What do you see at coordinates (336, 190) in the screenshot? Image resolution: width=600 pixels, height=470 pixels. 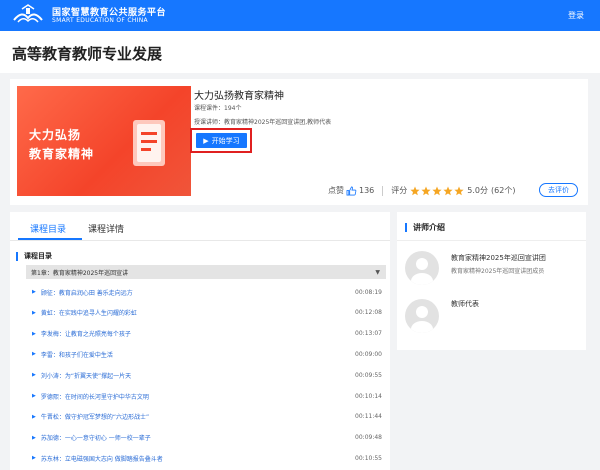 I see `likes-label: 点赞` at bounding box center [336, 190].